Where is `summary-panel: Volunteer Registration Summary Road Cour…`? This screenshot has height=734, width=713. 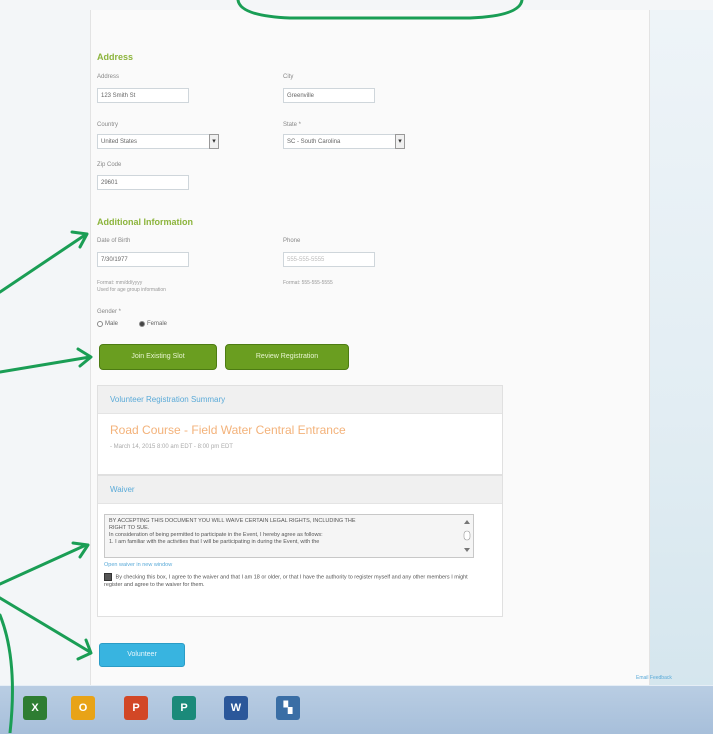
summary-panel: Volunteer Registration Summary Road Cour… is located at coordinates (300, 430).